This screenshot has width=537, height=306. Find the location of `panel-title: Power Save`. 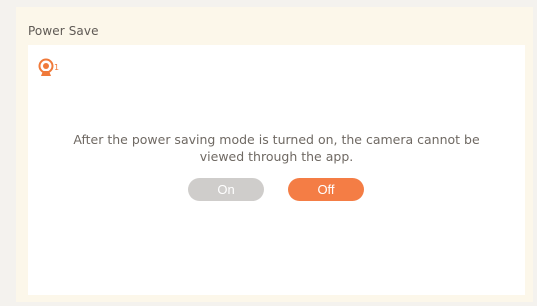

panel-title: Power Save is located at coordinates (63, 31).